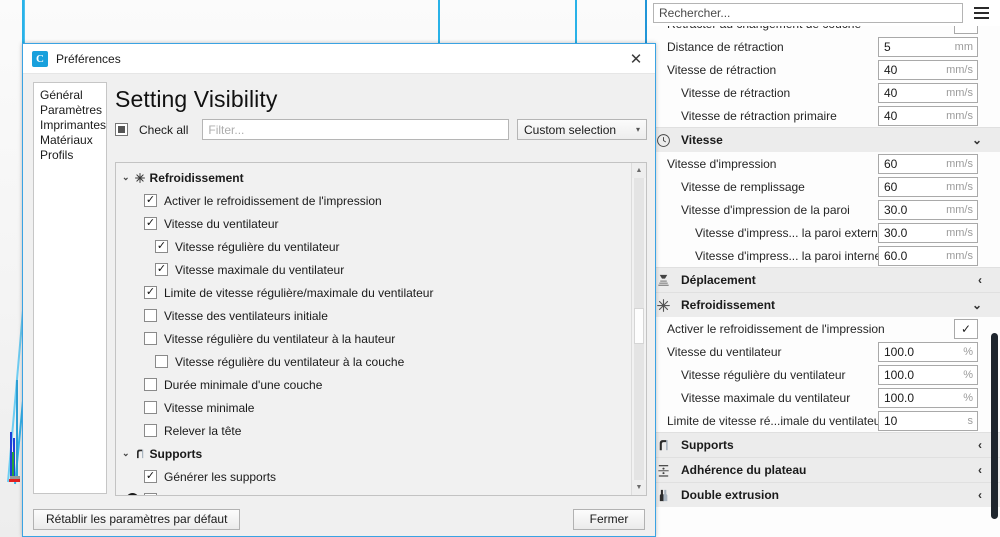 The image size is (1000, 537). Describe the element at coordinates (891, 92) in the screenshot. I see `setting-value: 40` at that location.